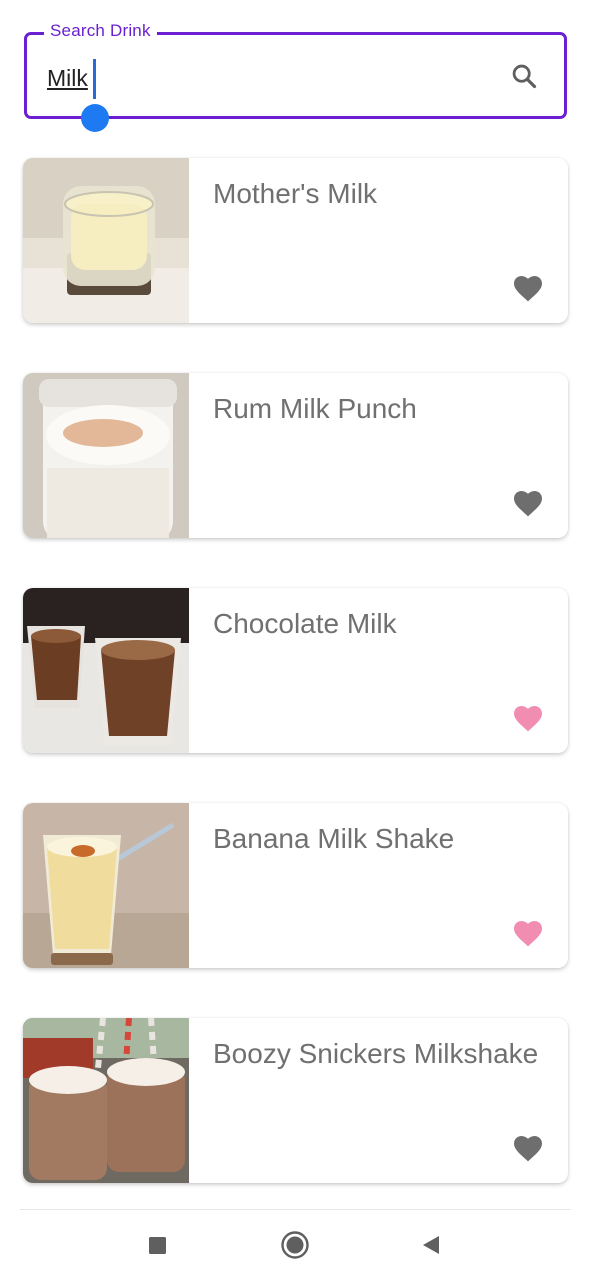 This screenshot has width=591, height=1280. What do you see at coordinates (305, 623) in the screenshot?
I see `drink-name: Chocolate Milk` at bounding box center [305, 623].